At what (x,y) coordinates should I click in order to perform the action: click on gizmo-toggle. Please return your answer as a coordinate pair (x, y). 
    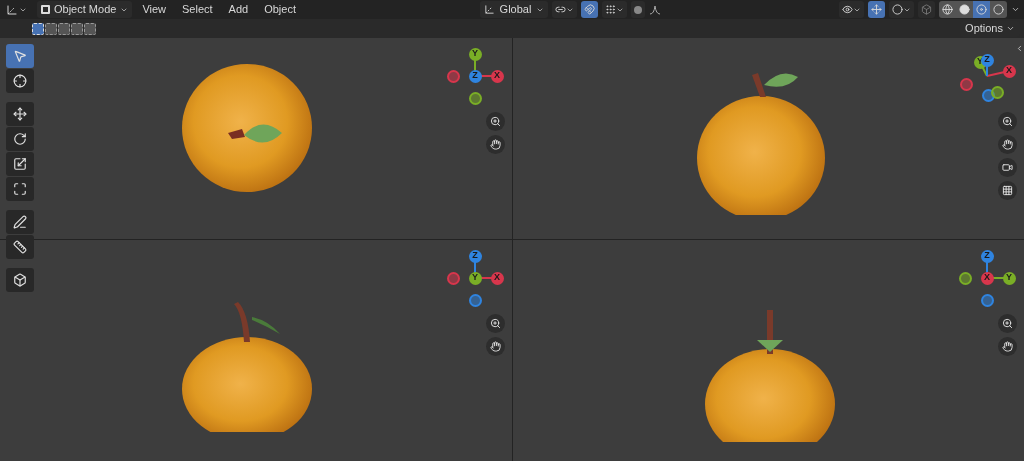
    Looking at the image, I should click on (876, 9).